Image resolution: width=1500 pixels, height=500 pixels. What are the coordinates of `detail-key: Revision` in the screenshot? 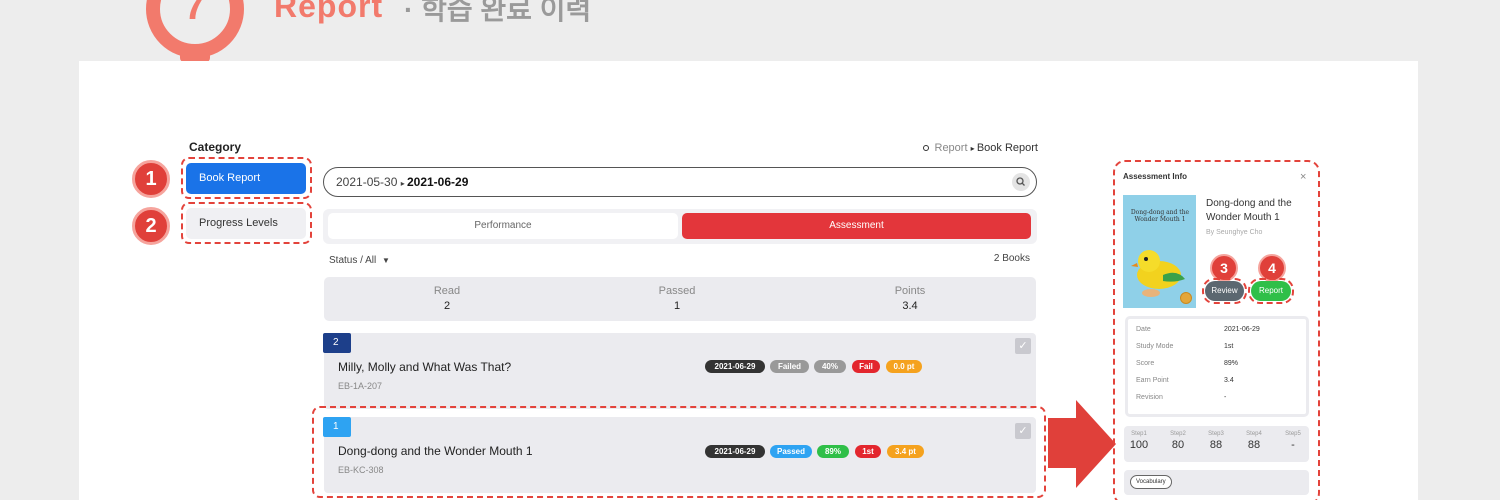 It's located at (1149, 397).